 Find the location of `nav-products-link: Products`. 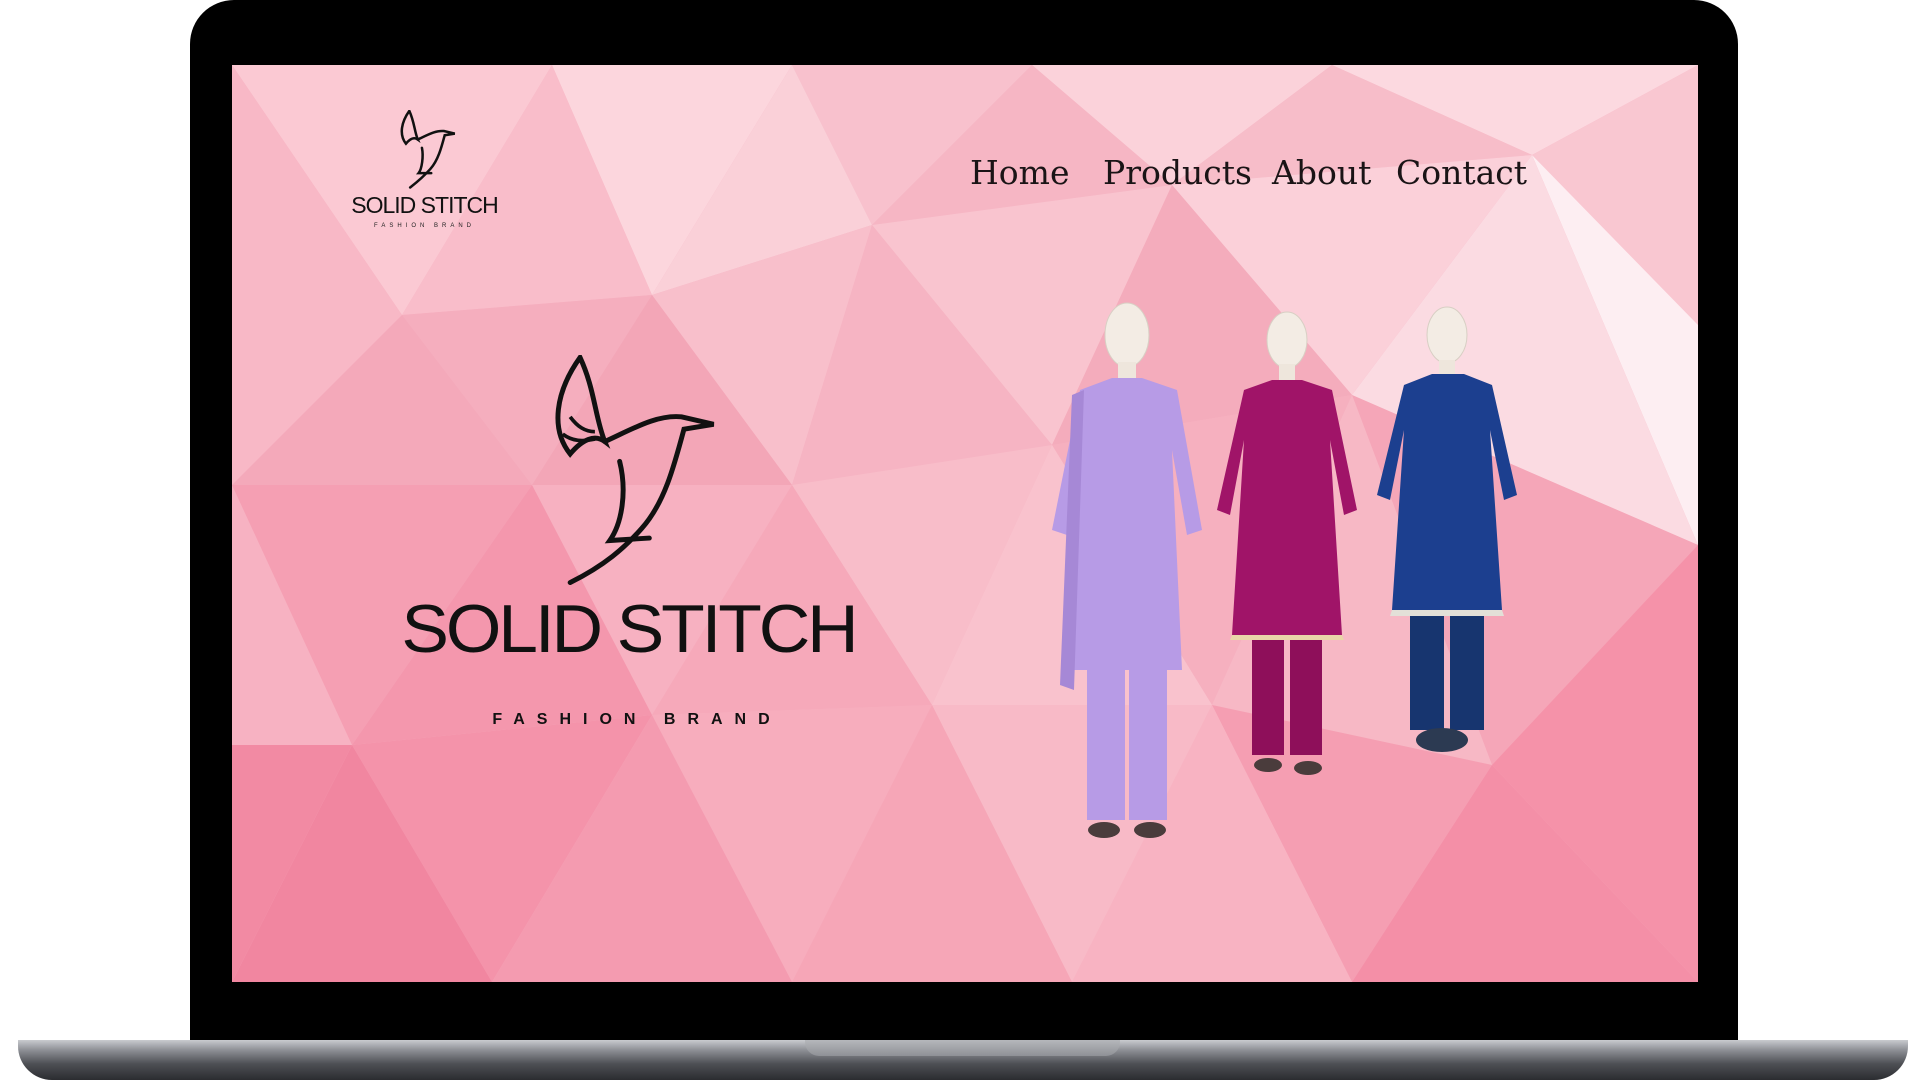

nav-products-link: Products is located at coordinates (1177, 172).